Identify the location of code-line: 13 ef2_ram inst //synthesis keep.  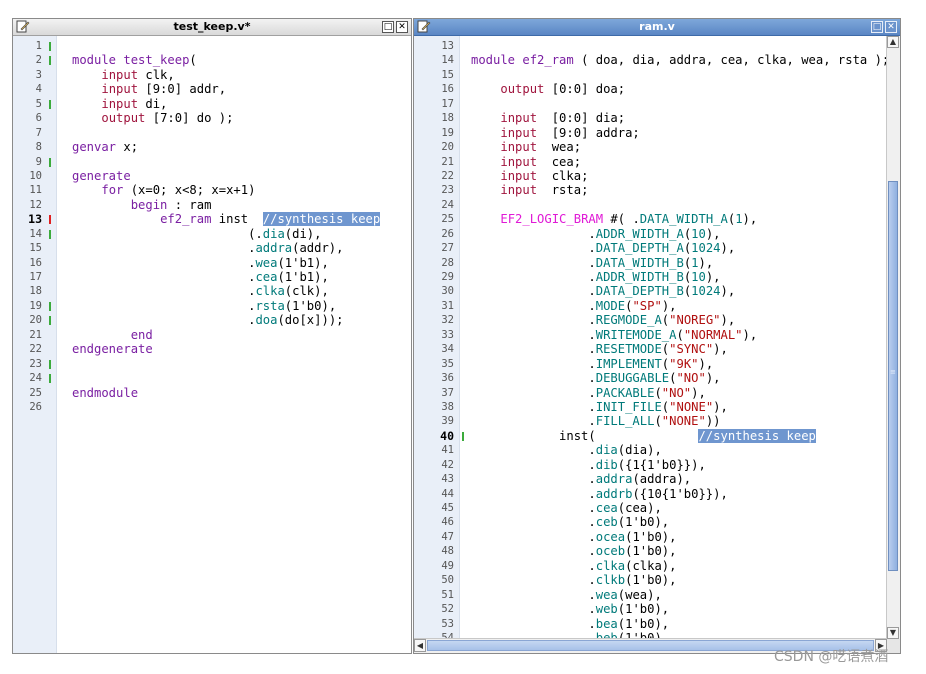
(212, 219).